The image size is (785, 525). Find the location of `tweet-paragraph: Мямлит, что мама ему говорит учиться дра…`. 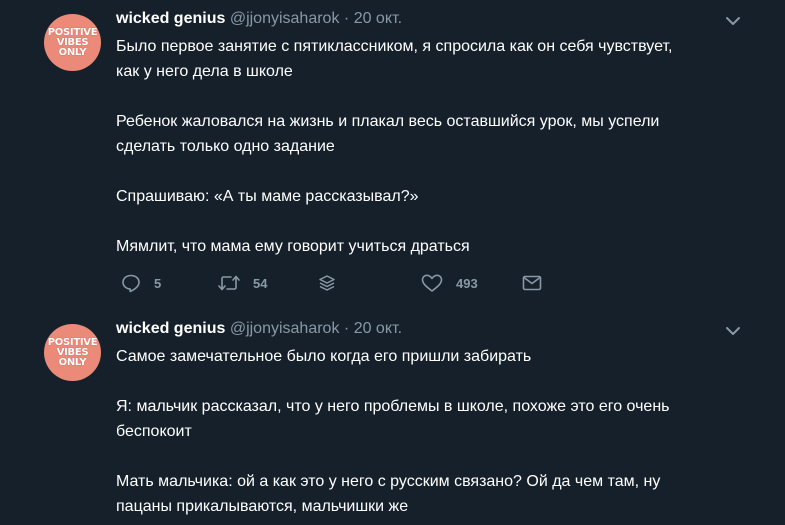

tweet-paragraph: Мямлит, что мама ему говорит учиться дра… is located at coordinates (293, 246).